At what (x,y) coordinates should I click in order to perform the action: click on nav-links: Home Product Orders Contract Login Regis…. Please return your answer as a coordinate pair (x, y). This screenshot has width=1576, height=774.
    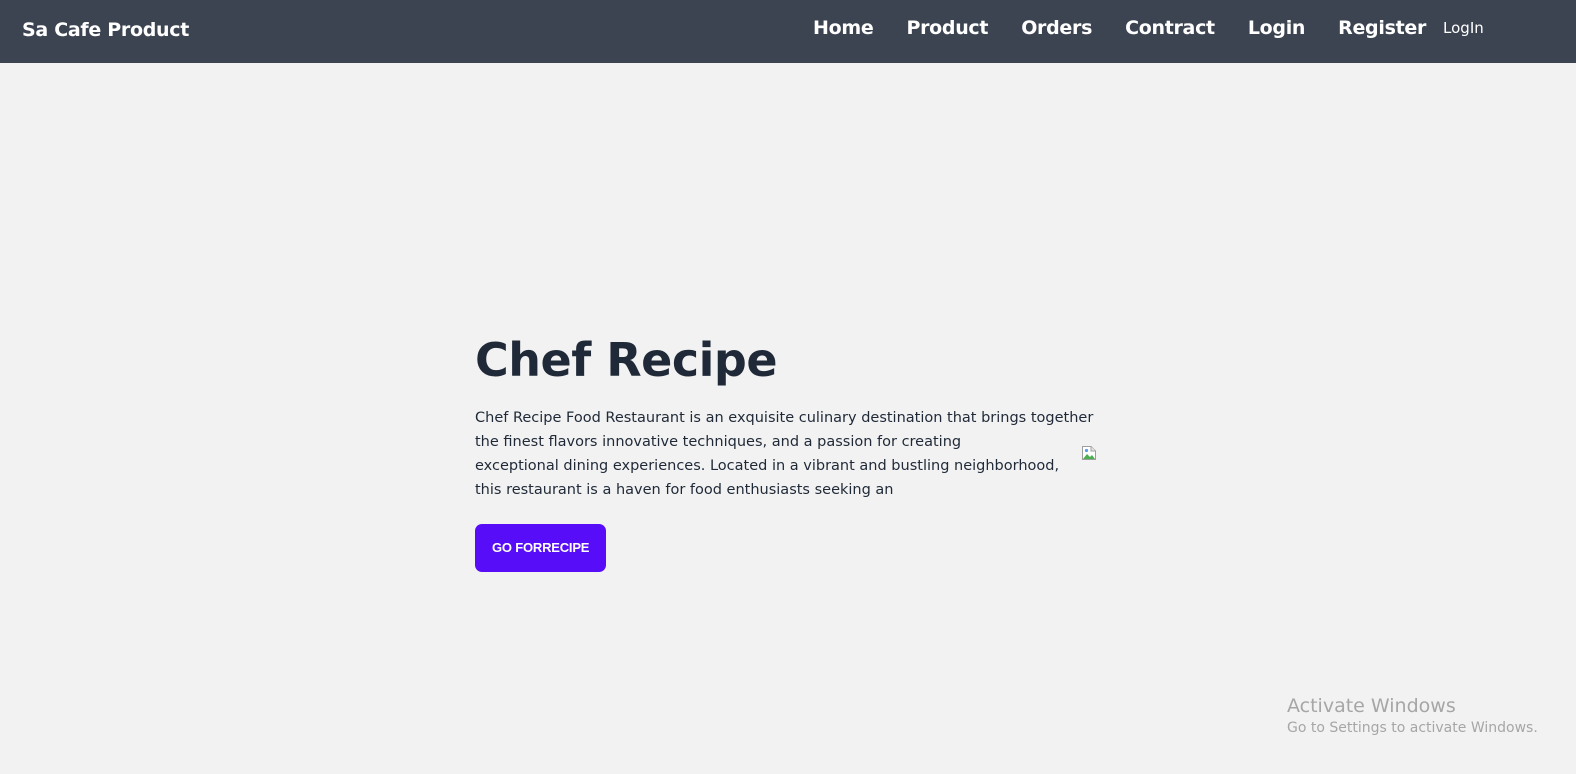
    Looking at the image, I should click on (1148, 28).